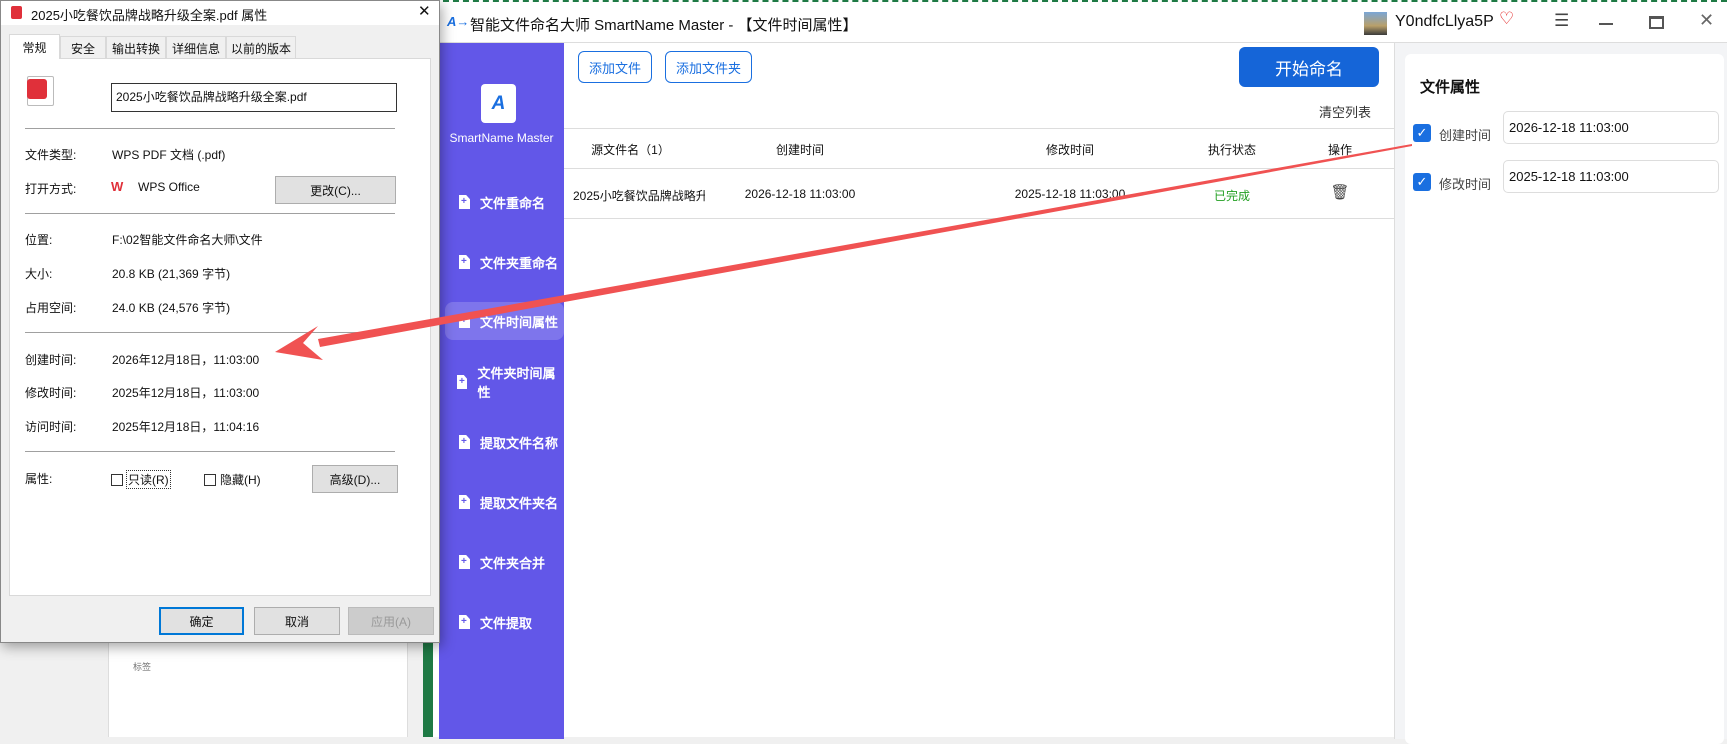 The height and width of the screenshot is (744, 1727). What do you see at coordinates (254, 97) in the screenshot?
I see `filename-input: 2025小吃餐饮品牌战略升级全案.pdf` at bounding box center [254, 97].